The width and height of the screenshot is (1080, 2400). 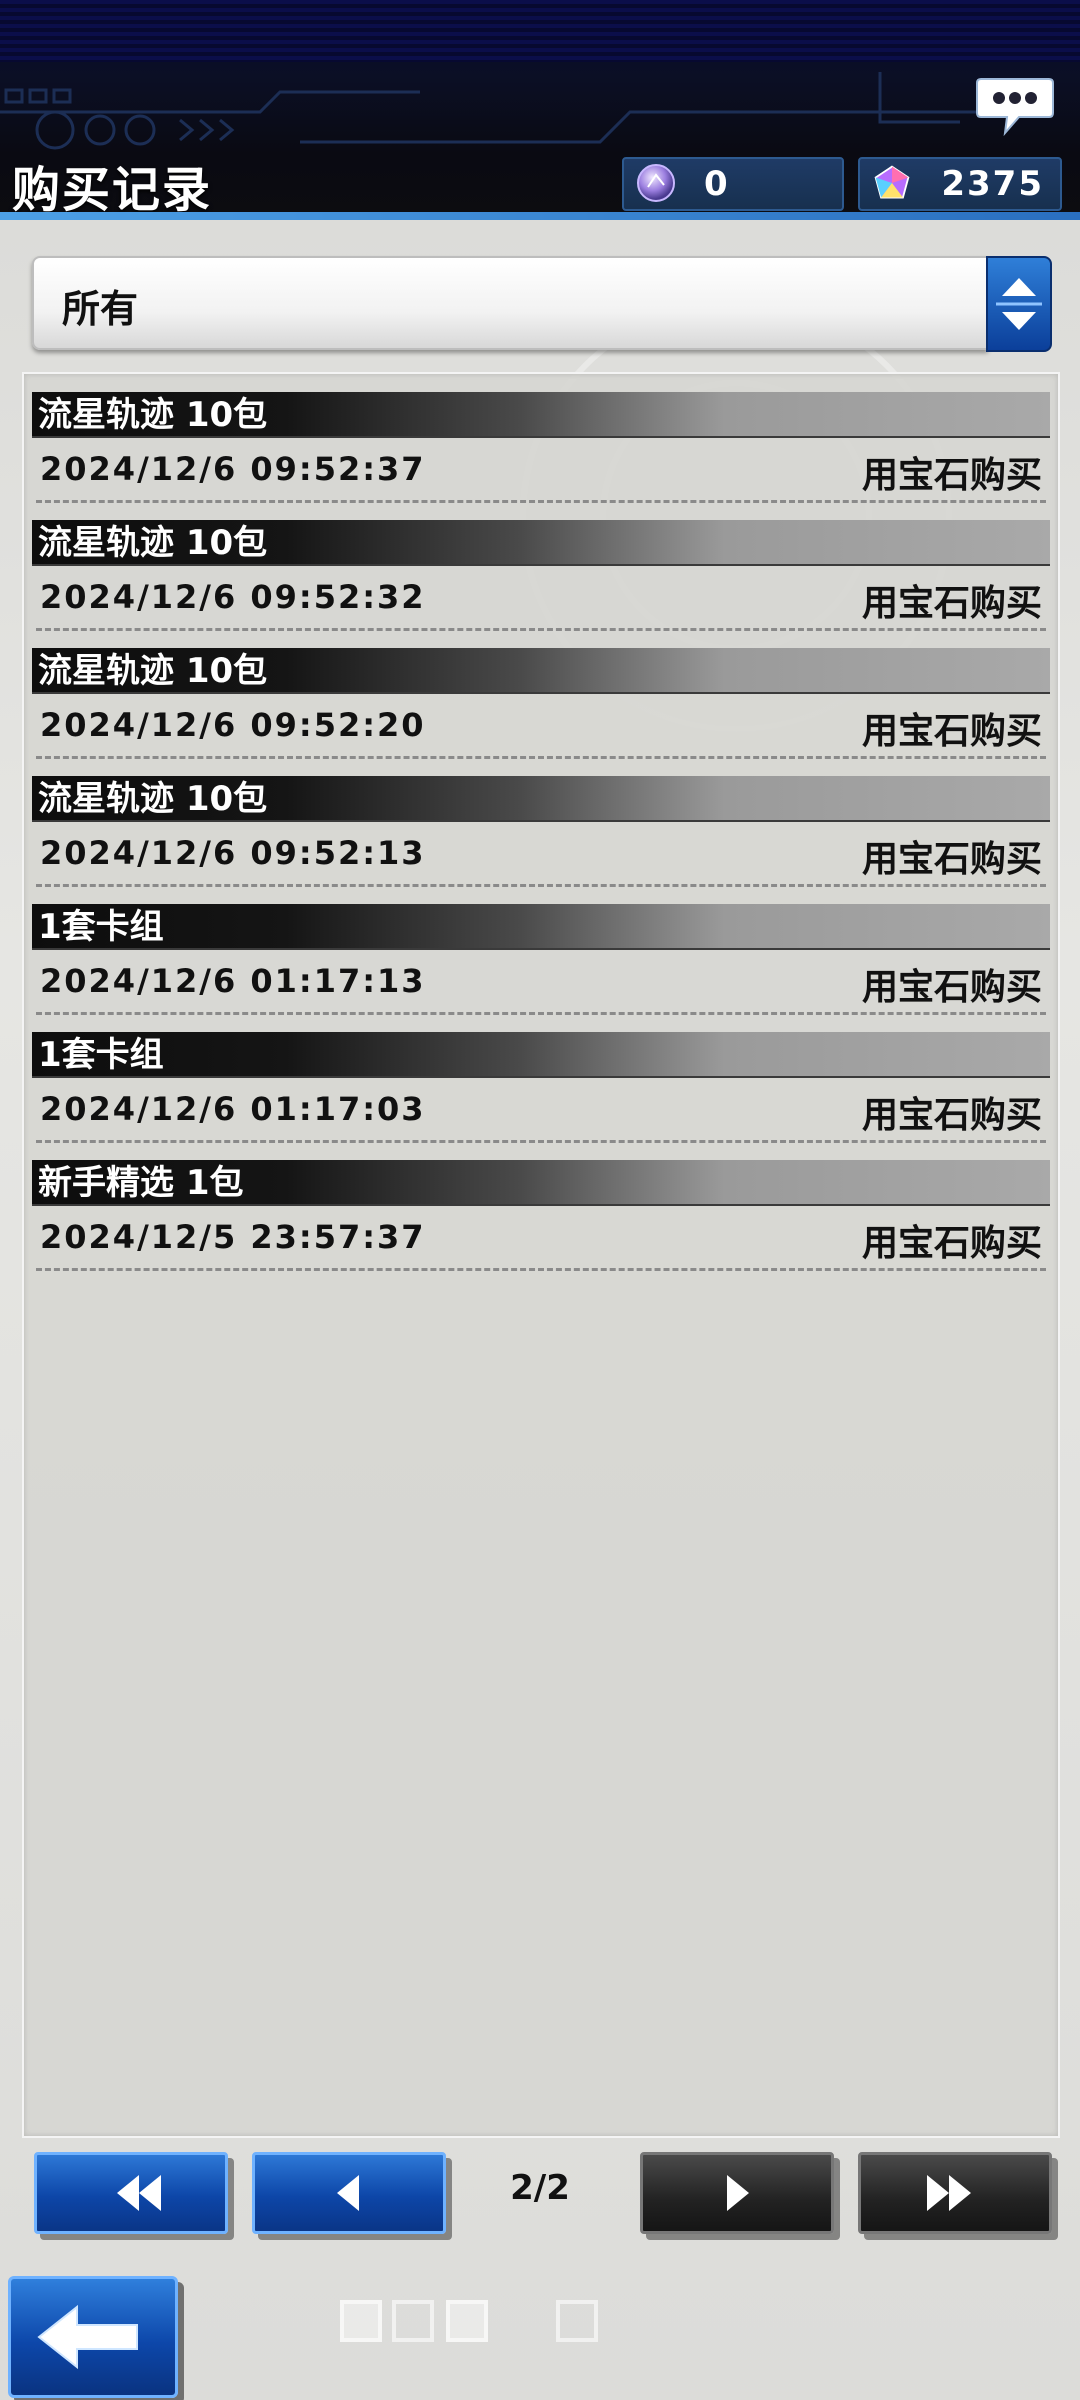 I want to click on left-icon, so click(x=348, y=2193).